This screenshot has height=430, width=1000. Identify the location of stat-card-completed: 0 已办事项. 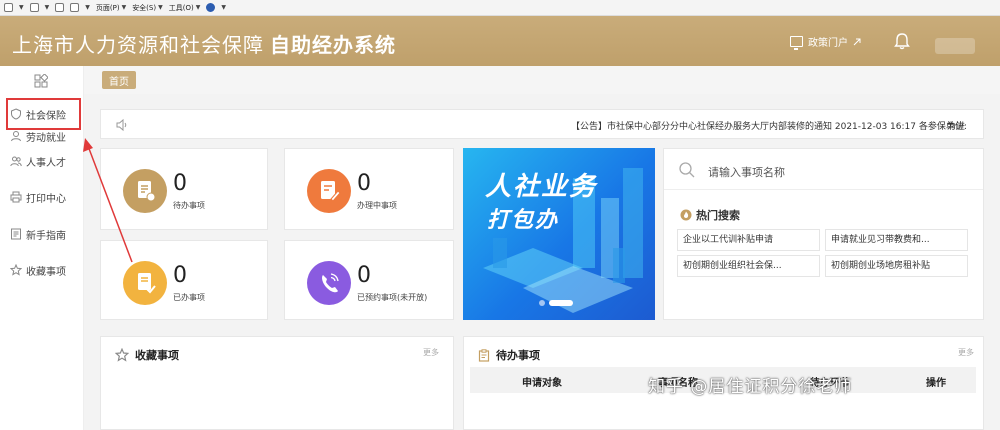
(184, 280).